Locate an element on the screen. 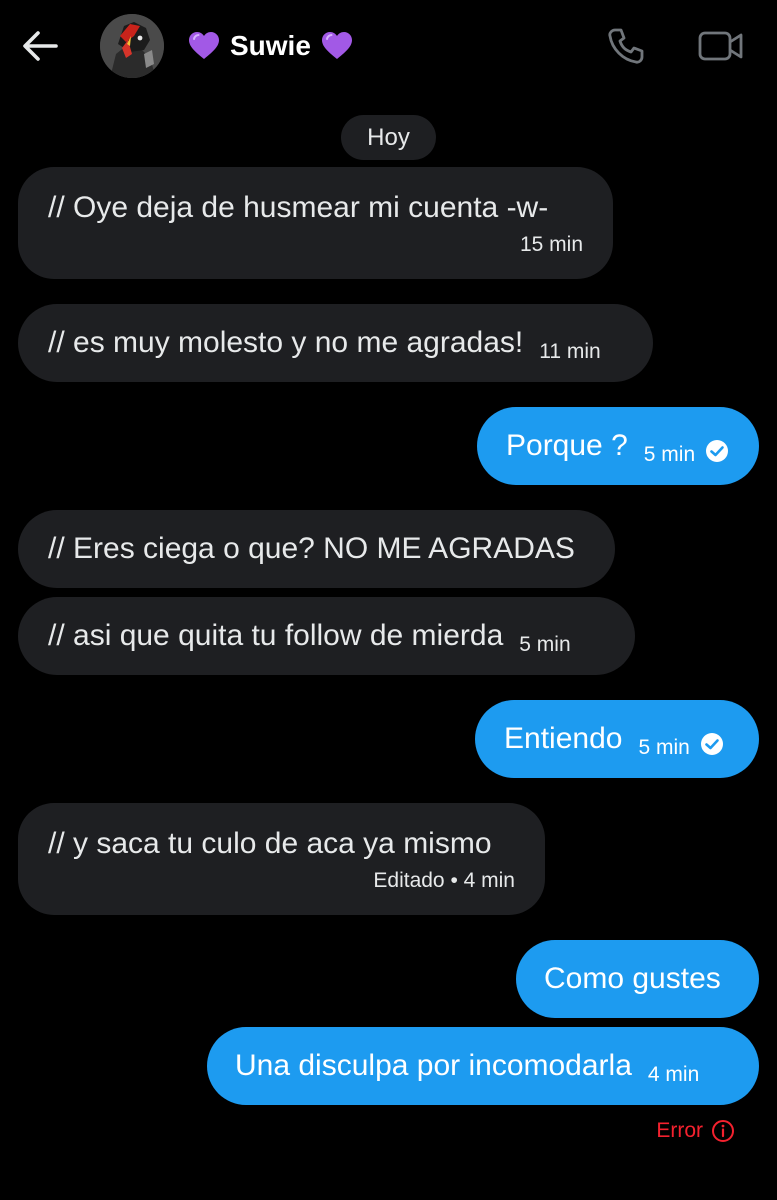  message-bubble-outgoing: Entiendo 5 min is located at coordinates (617, 739).